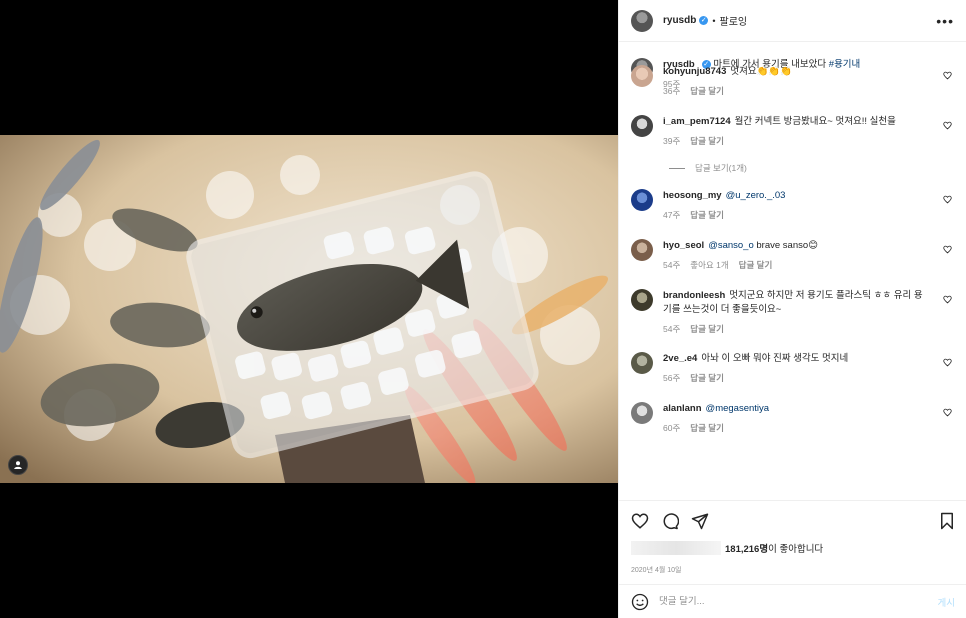  Describe the element at coordinates (946, 602) in the screenshot. I see `post-comment-button: 게시` at that location.